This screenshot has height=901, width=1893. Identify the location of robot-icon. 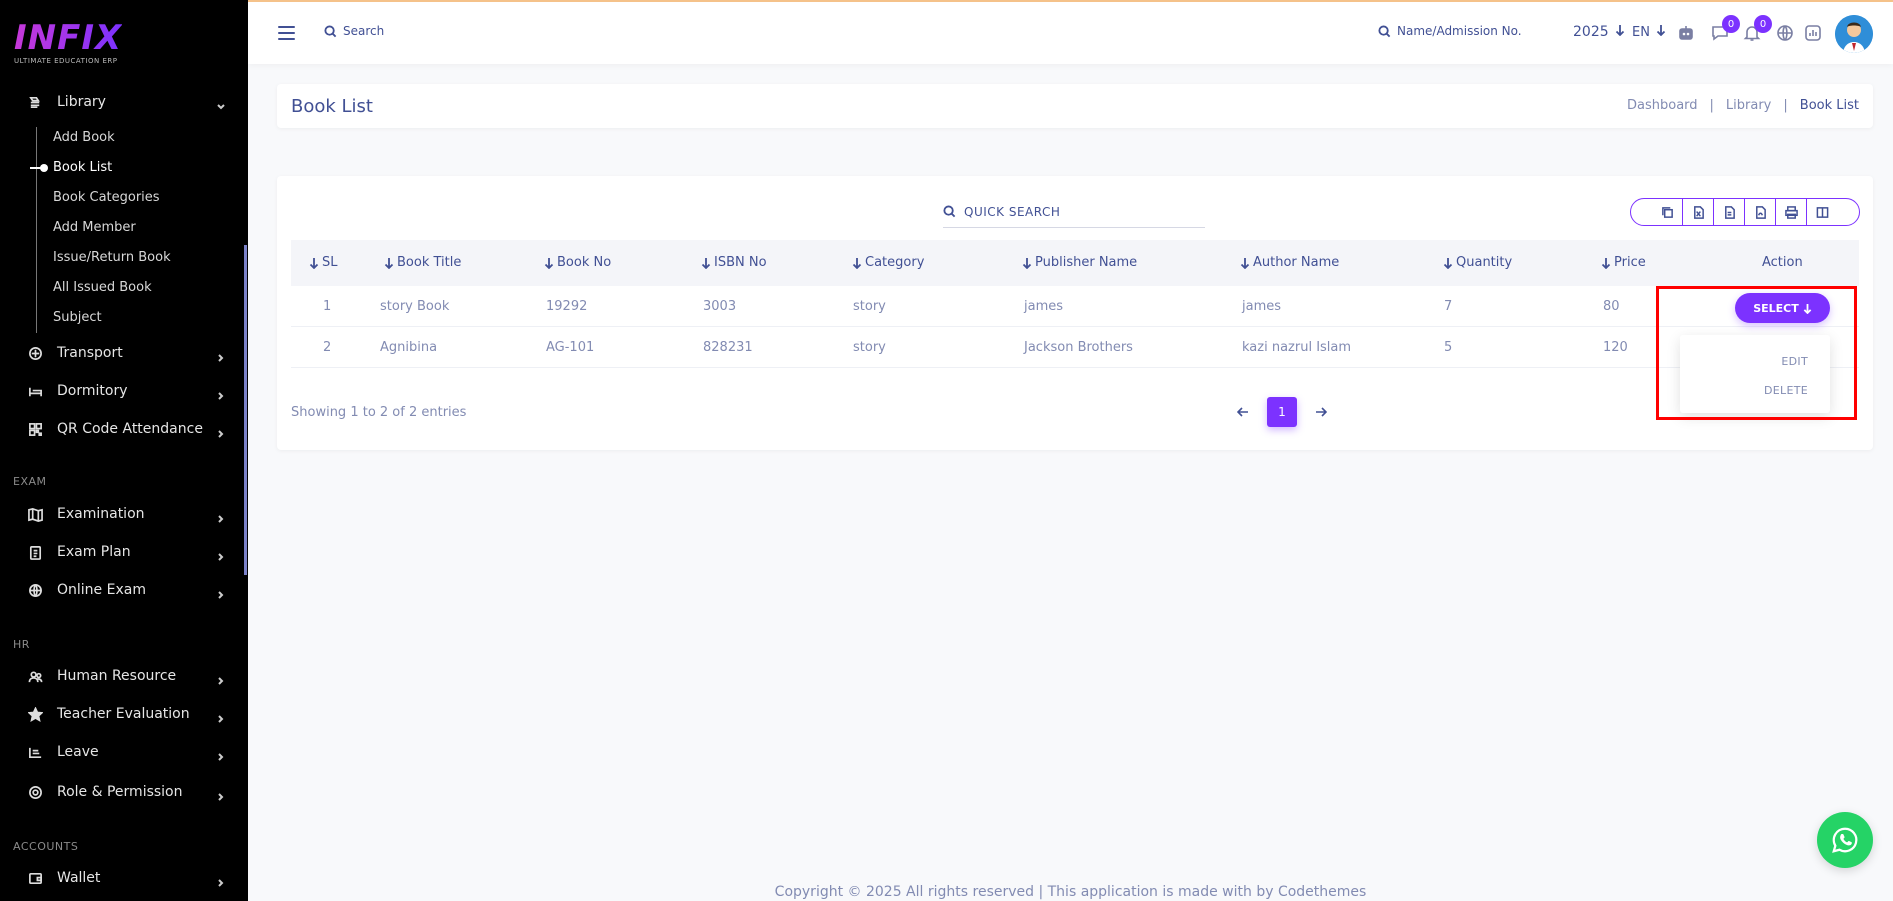
(1686, 33).